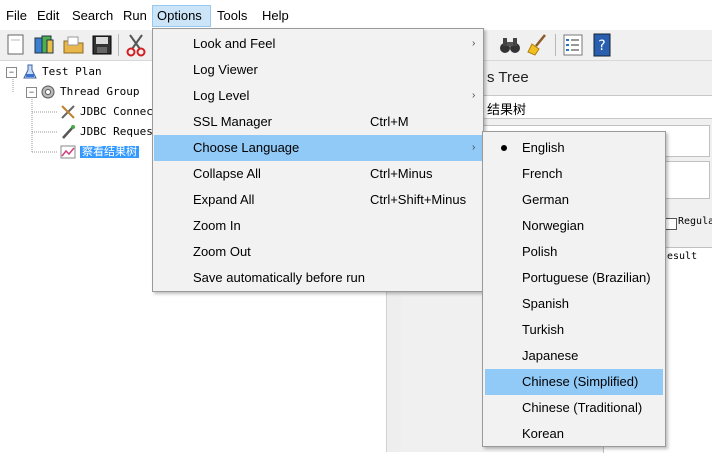 The width and height of the screenshot is (712, 453). Describe the element at coordinates (318, 252) in the screenshot. I see `menu-item-zoom-out: Zoom Out` at that location.